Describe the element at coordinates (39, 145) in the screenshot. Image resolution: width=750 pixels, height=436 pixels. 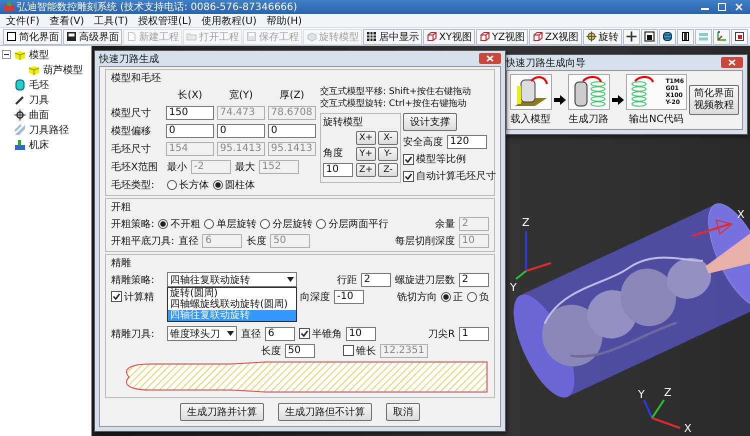
I see `tree-item: 机床` at that location.